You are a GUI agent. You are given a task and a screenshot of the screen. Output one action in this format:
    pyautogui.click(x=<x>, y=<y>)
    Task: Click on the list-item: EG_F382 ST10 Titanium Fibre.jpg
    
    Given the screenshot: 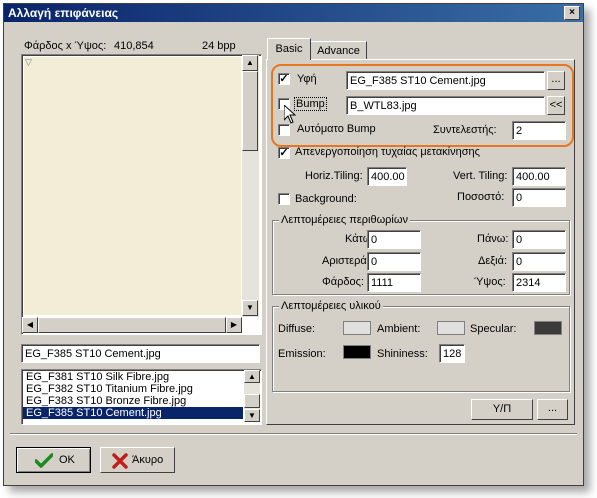 What is the action you would take?
    pyautogui.click(x=133, y=389)
    